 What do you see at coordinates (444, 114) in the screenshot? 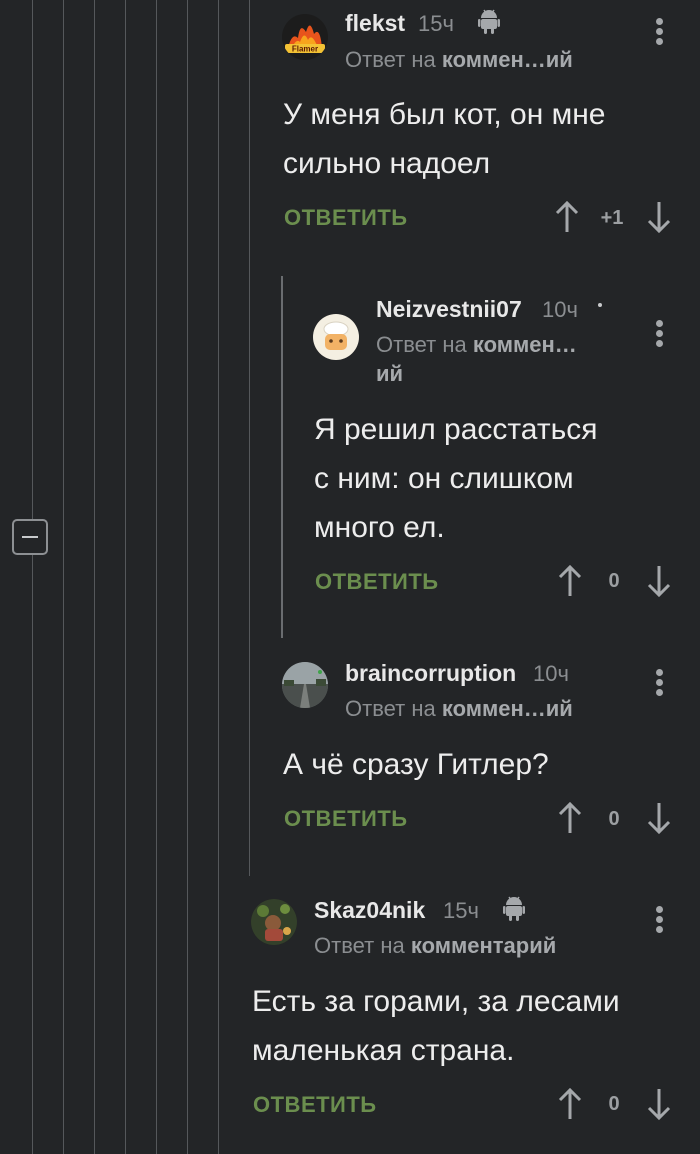
I see `comment-body-line: У меня был кот, он мне` at bounding box center [444, 114].